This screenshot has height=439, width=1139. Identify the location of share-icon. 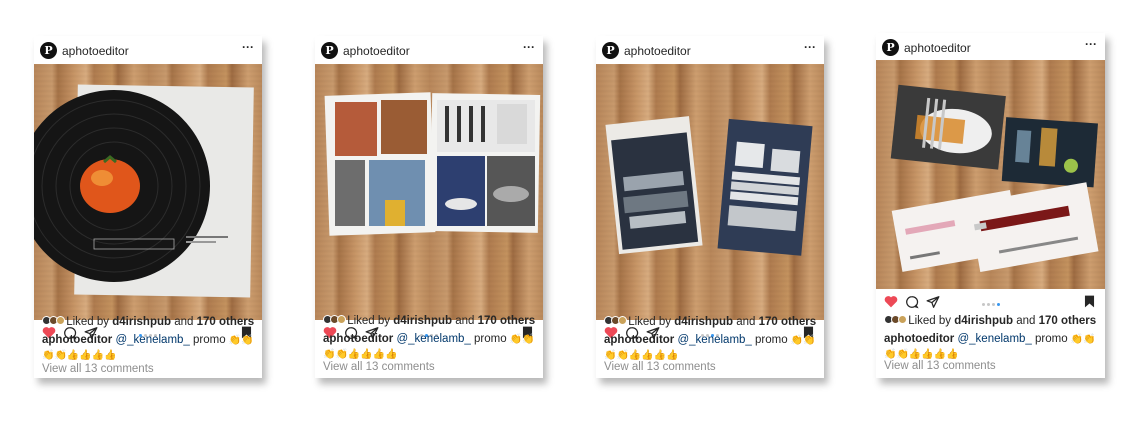
(933, 302).